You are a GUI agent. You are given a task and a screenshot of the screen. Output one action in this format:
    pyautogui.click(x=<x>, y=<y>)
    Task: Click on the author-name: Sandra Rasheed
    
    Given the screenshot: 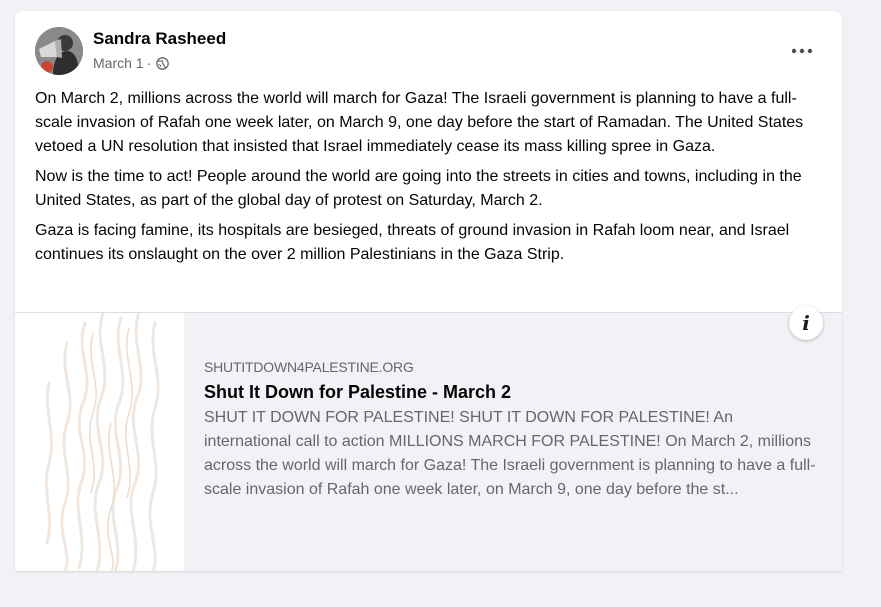 What is the action you would take?
    pyautogui.click(x=159, y=39)
    